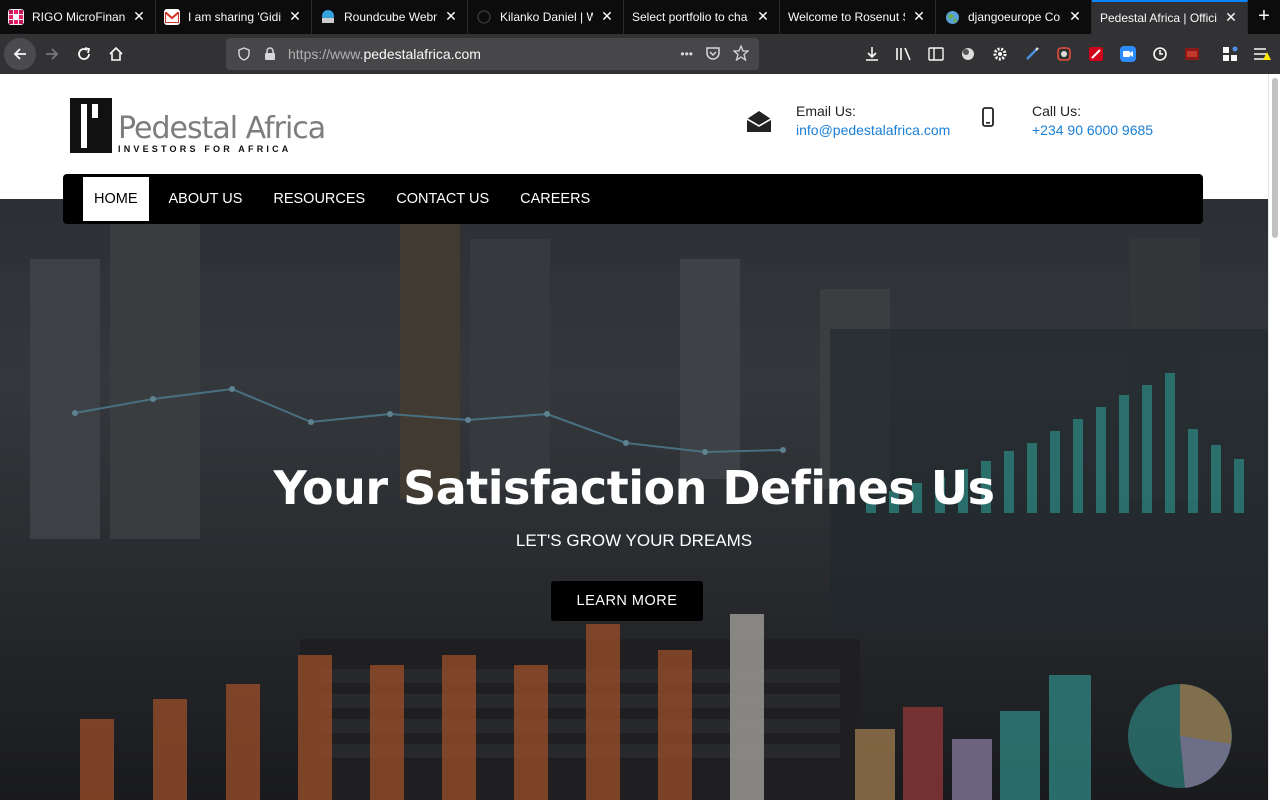 The height and width of the screenshot is (800, 1280). What do you see at coordinates (270, 54) in the screenshot?
I see `lock-icon` at bounding box center [270, 54].